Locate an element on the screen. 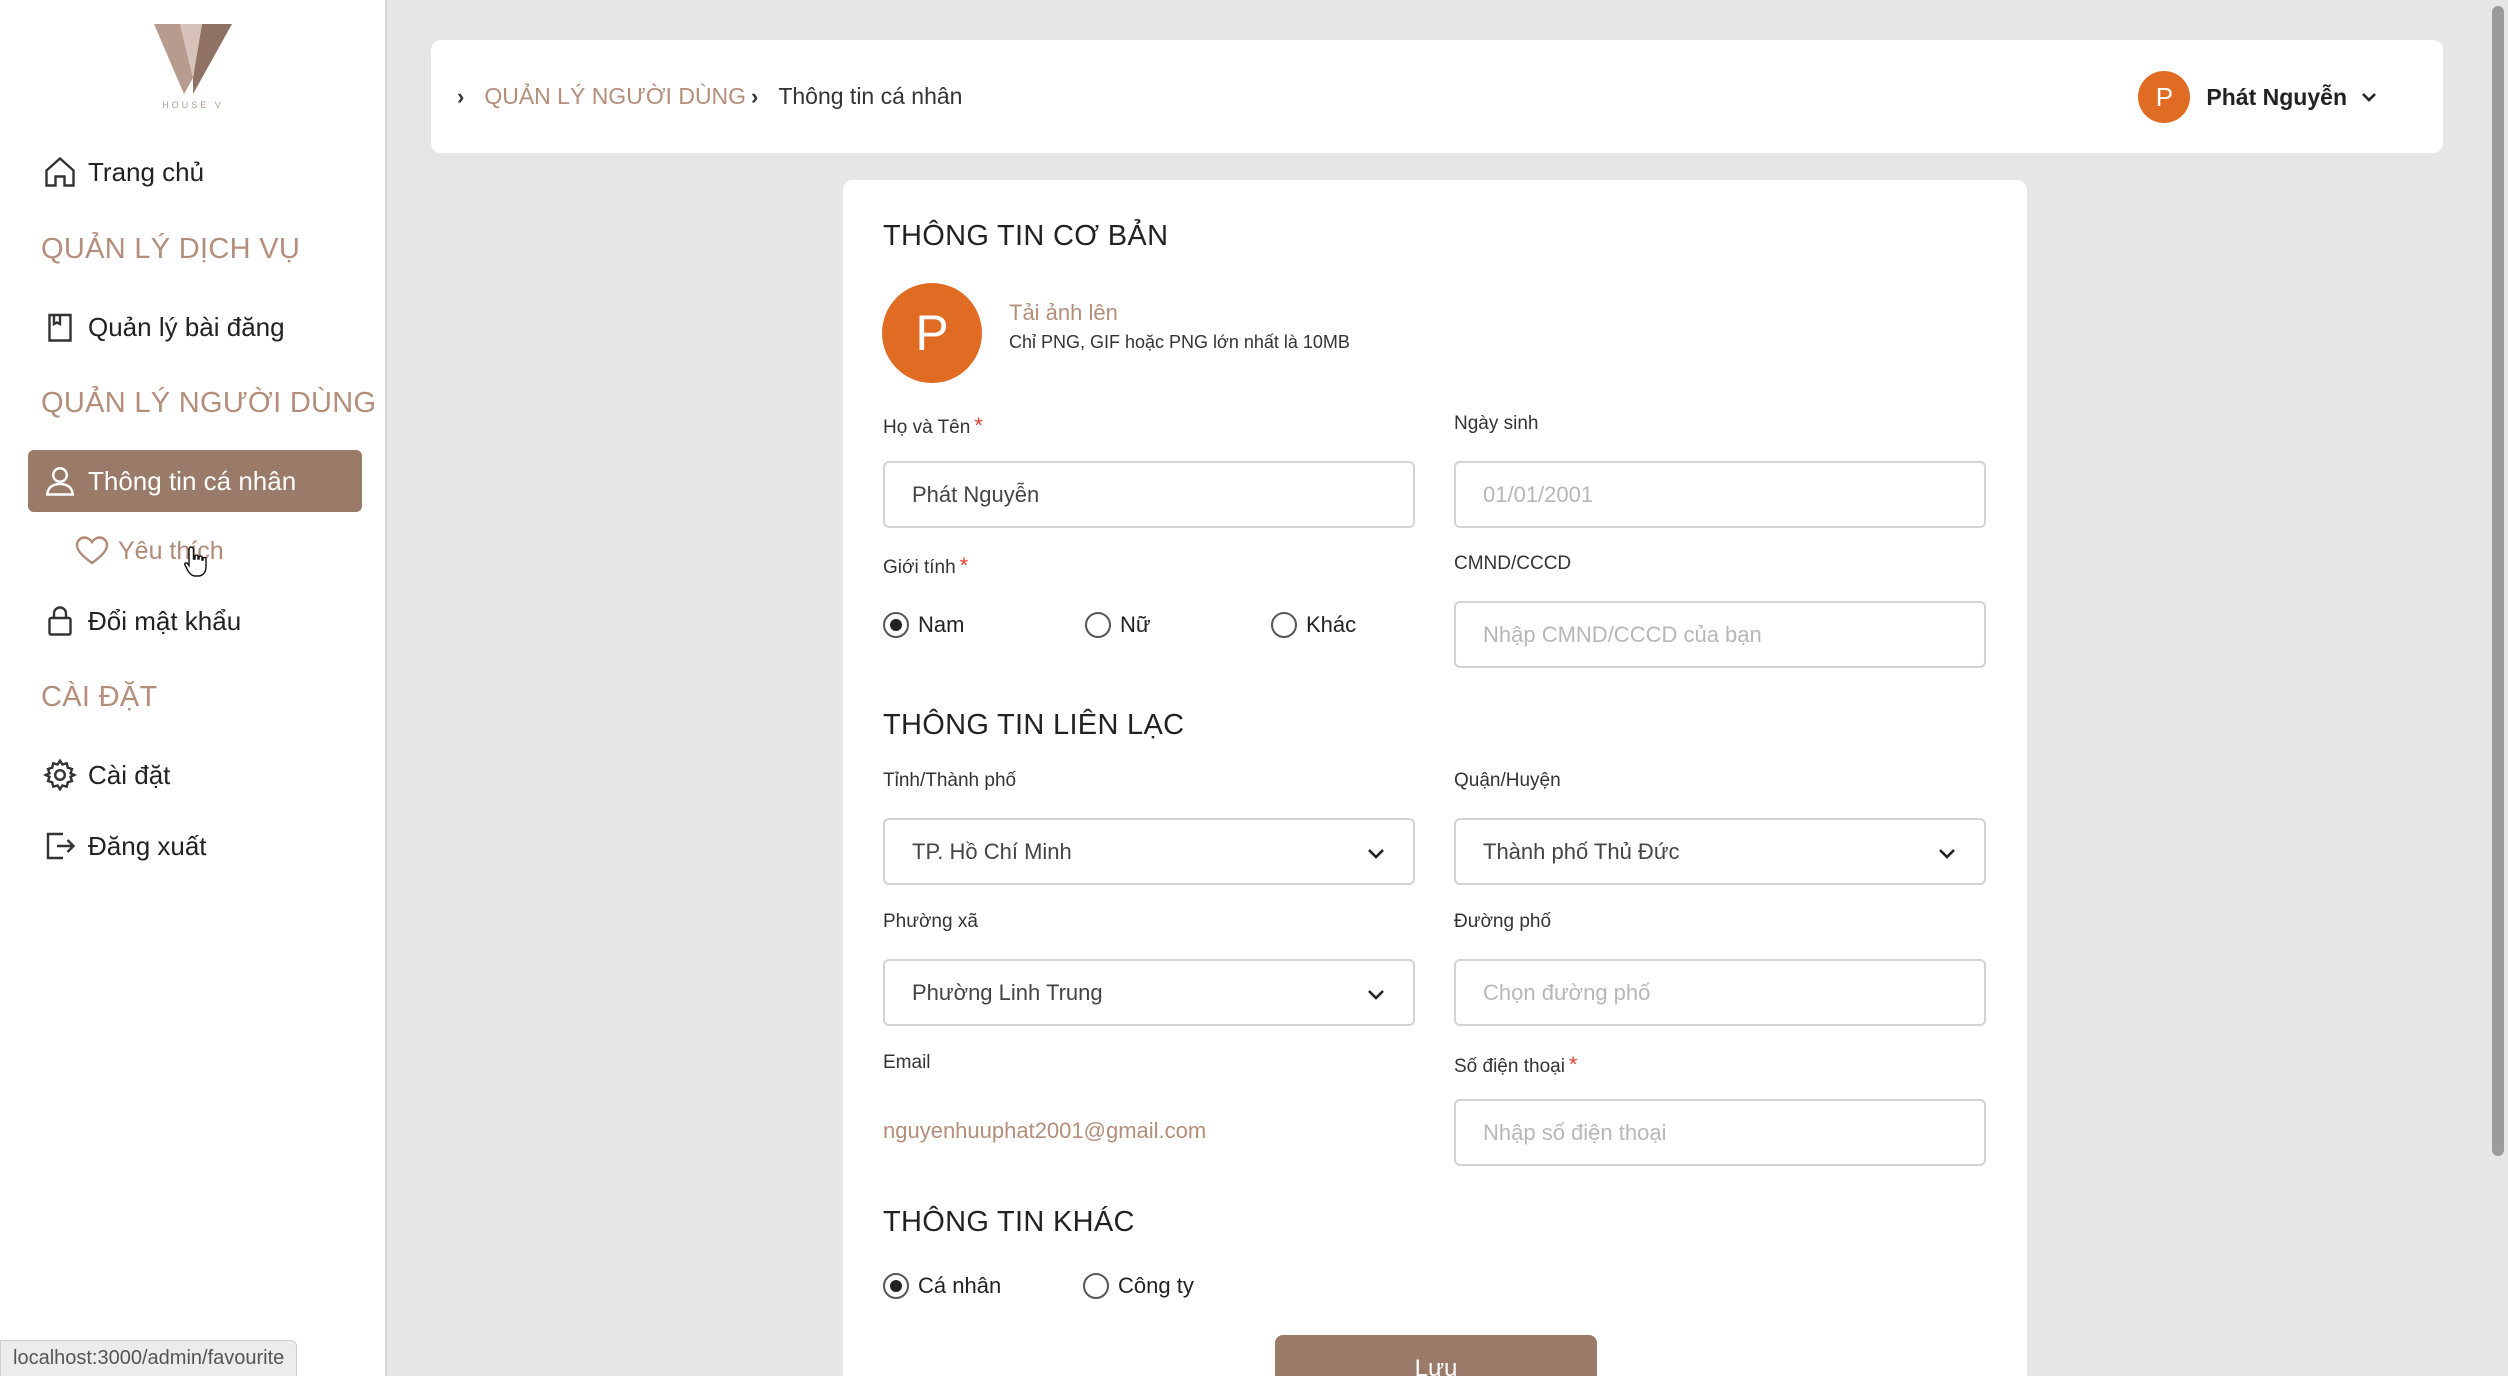 Image resolution: width=2508 pixels, height=1376 pixels. section-settings: CÀI ĐẶT is located at coordinates (99, 697).